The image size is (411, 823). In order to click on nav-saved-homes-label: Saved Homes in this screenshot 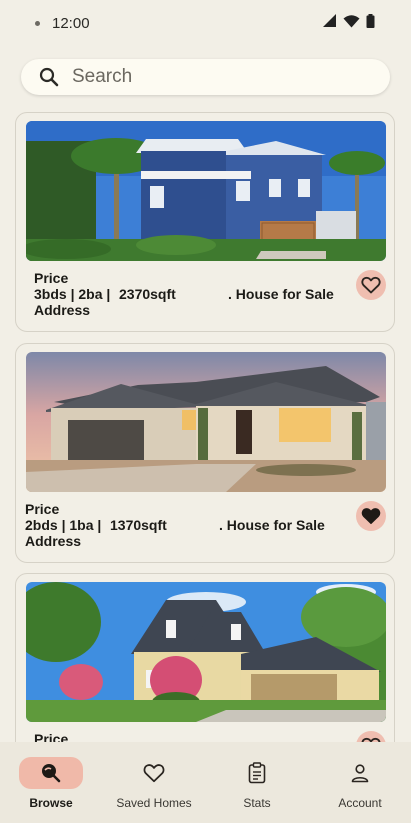, I will do `click(154, 803)`.